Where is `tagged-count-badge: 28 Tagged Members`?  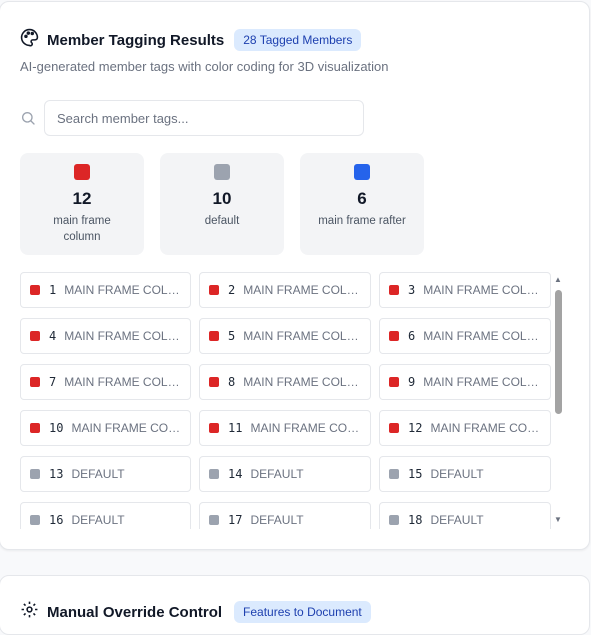
tagged-count-badge: 28 Tagged Members is located at coordinates (298, 40).